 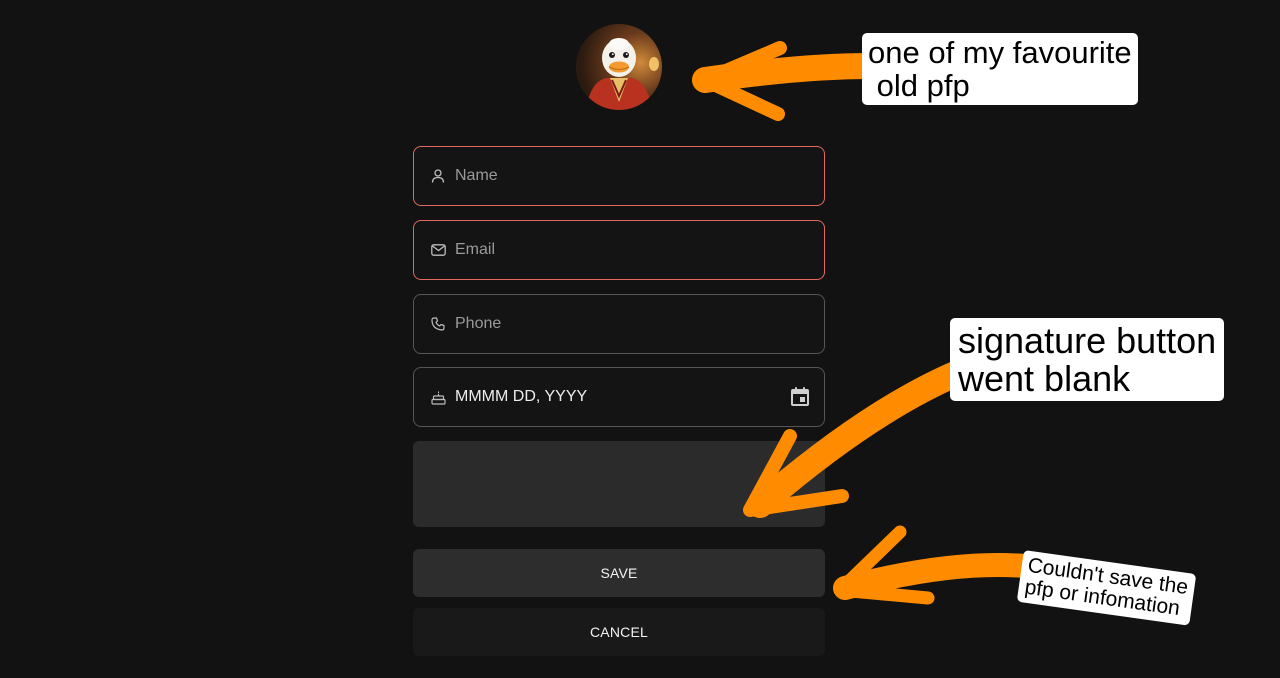 I want to click on cake-icon, so click(x=438, y=397).